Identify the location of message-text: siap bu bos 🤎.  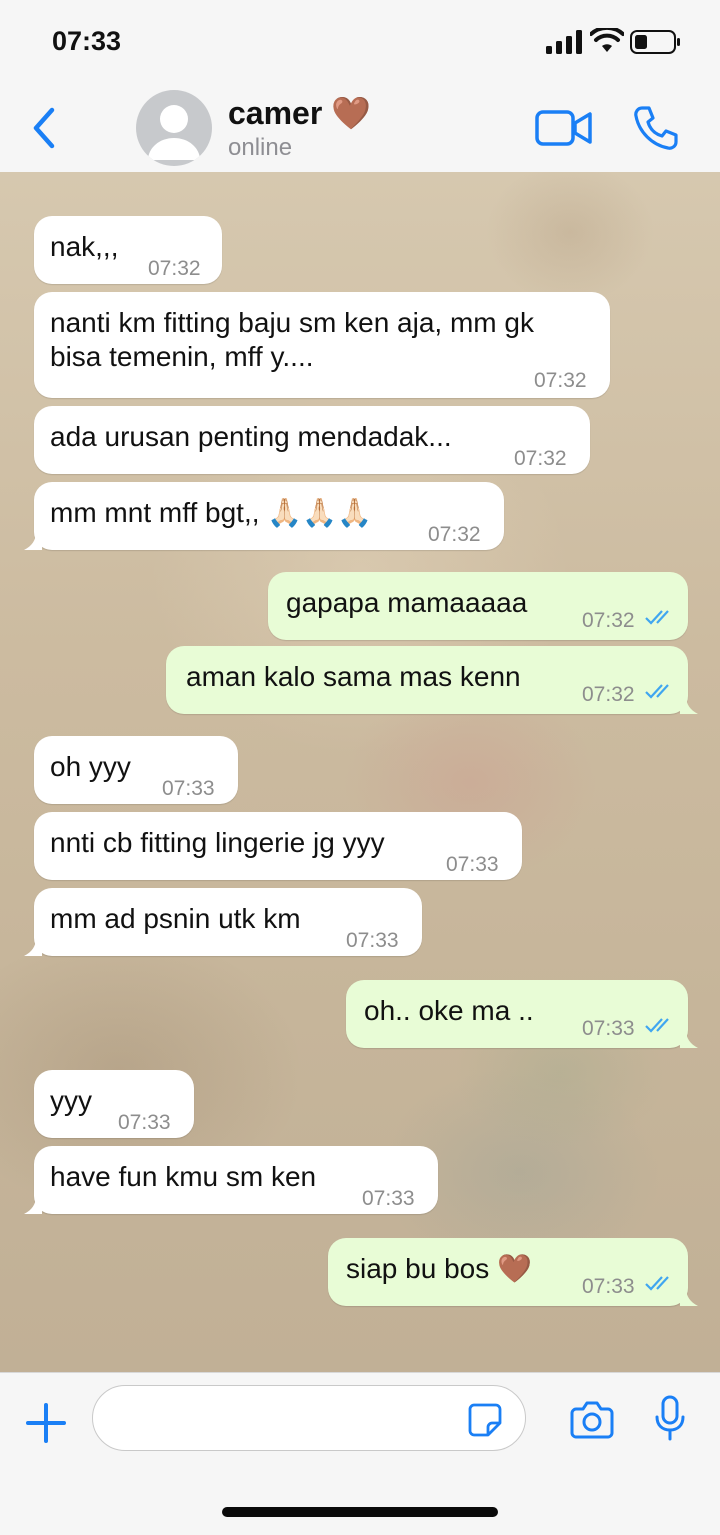
(439, 1268).